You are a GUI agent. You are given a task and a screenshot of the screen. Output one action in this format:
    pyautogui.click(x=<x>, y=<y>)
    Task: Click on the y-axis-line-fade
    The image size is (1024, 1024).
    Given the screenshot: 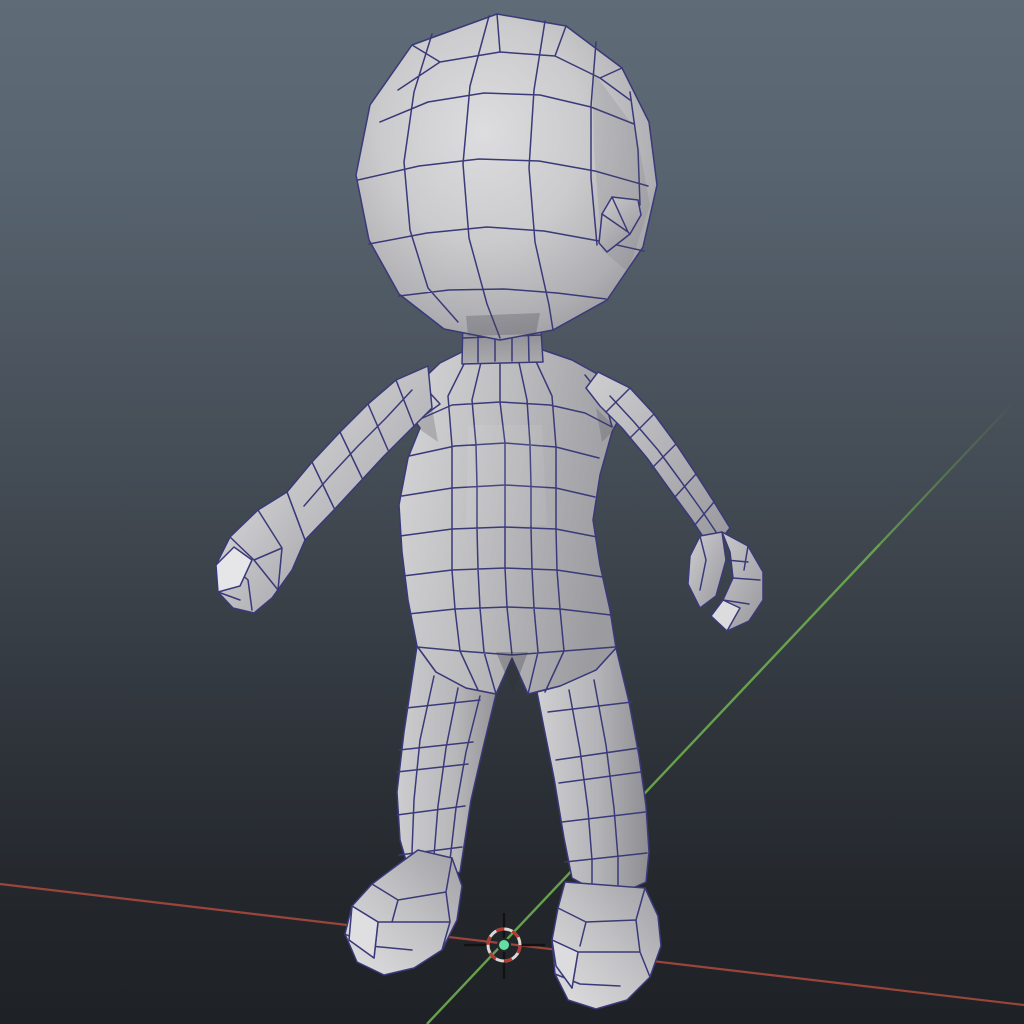 What is the action you would take?
    pyautogui.click(x=947, y=473)
    